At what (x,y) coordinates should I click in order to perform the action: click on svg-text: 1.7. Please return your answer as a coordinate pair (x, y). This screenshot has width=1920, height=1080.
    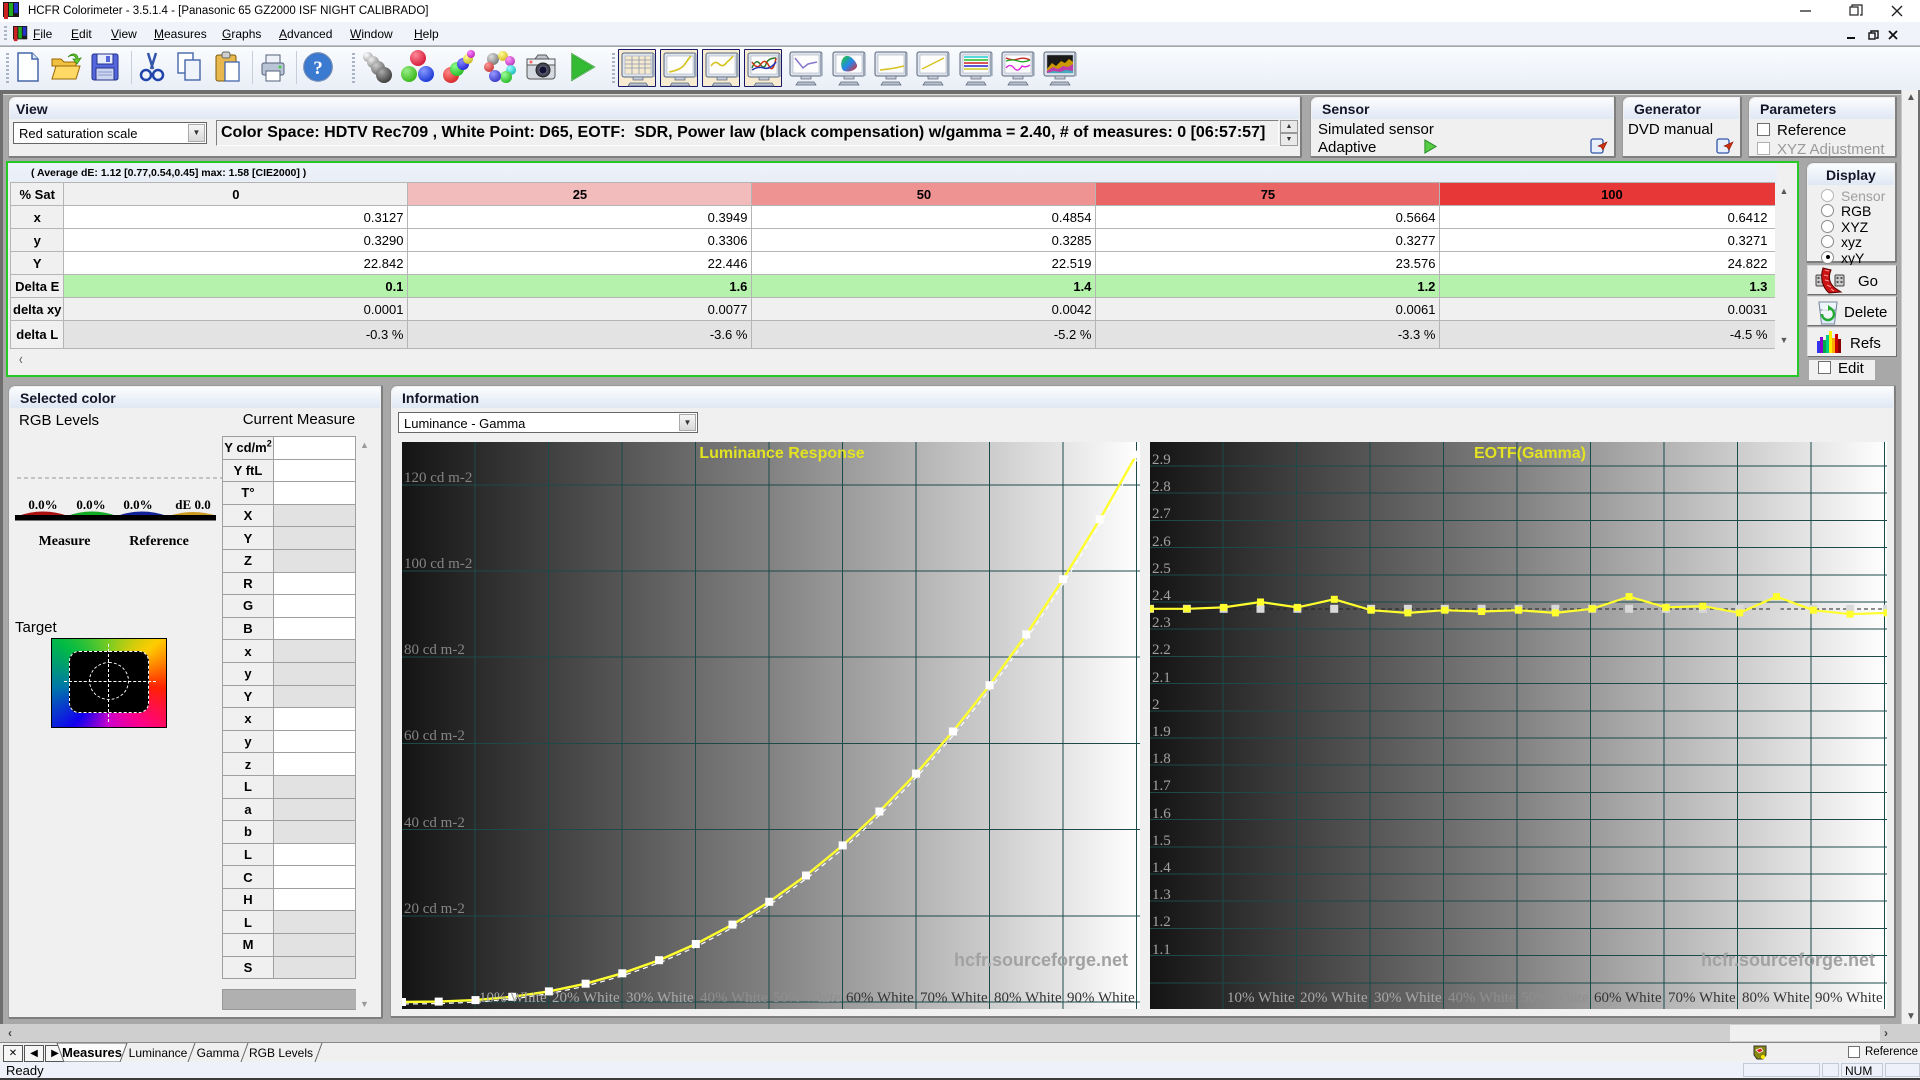
    Looking at the image, I should click on (1161, 786).